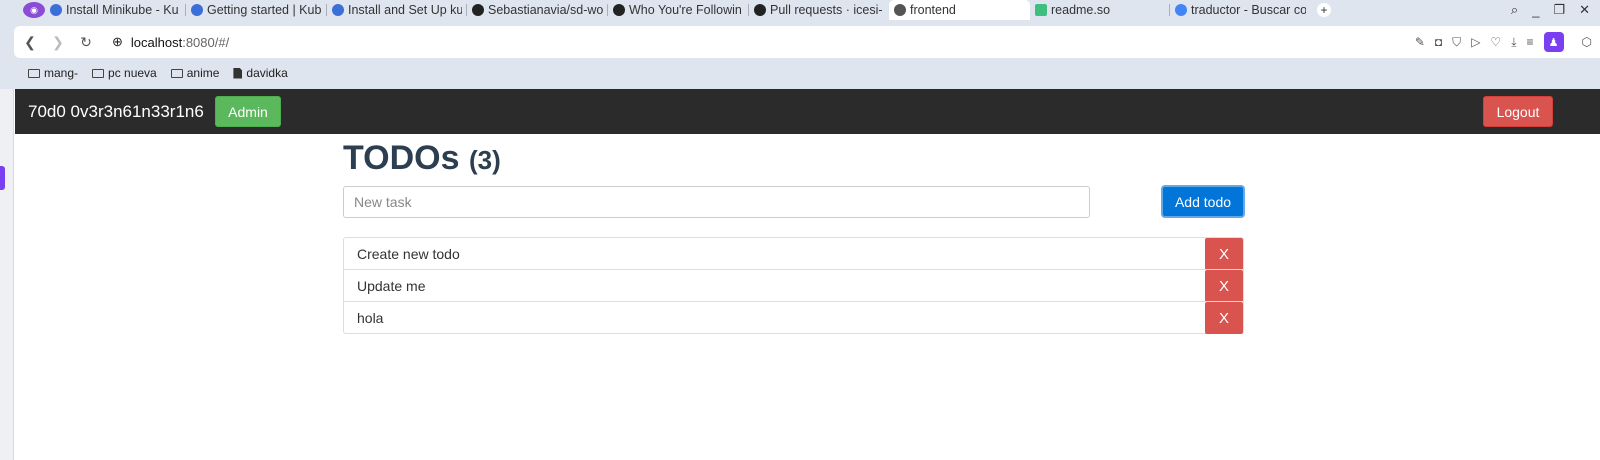  What do you see at coordinates (807, 111) in the screenshot?
I see `app-navbar: 70d0 0v3r3n61n33r1n6 Admin Logout` at bounding box center [807, 111].